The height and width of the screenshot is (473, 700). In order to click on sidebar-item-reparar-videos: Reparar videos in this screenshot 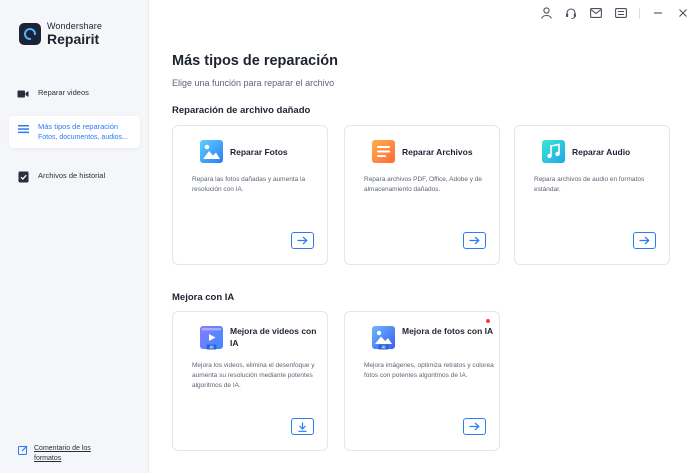, I will do `click(74, 94)`.